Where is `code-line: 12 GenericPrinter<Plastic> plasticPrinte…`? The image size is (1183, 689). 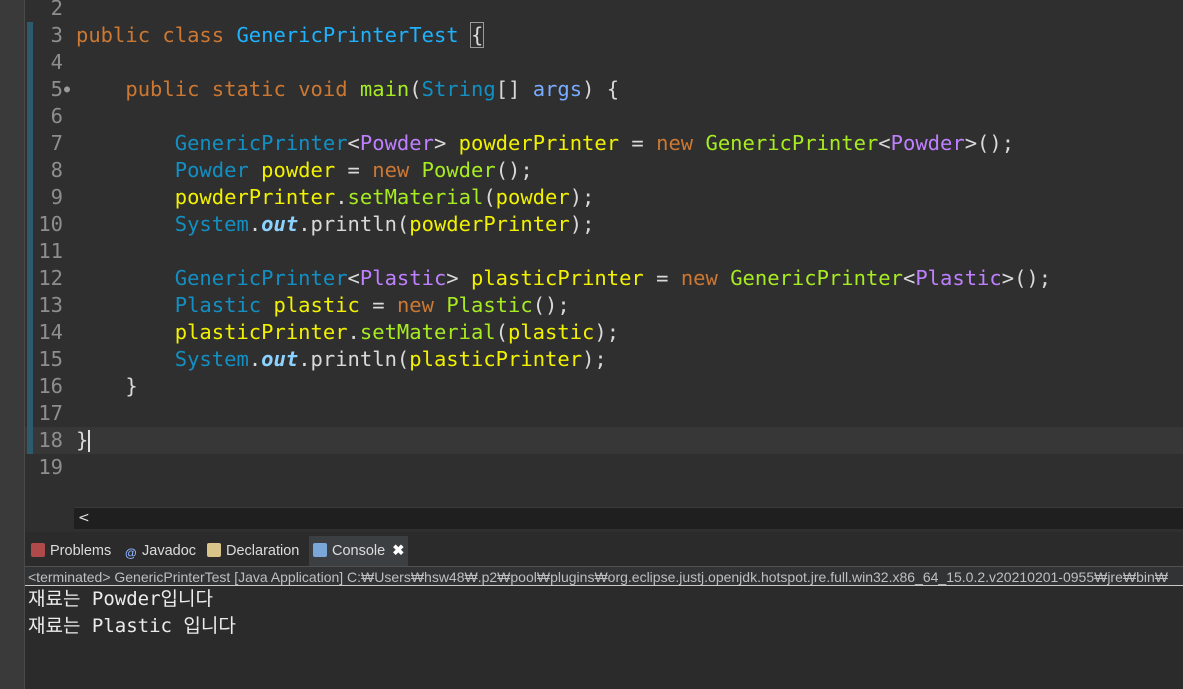
code-line: 12 GenericPrinter<Plastic> plasticPrinte… is located at coordinates (604, 278).